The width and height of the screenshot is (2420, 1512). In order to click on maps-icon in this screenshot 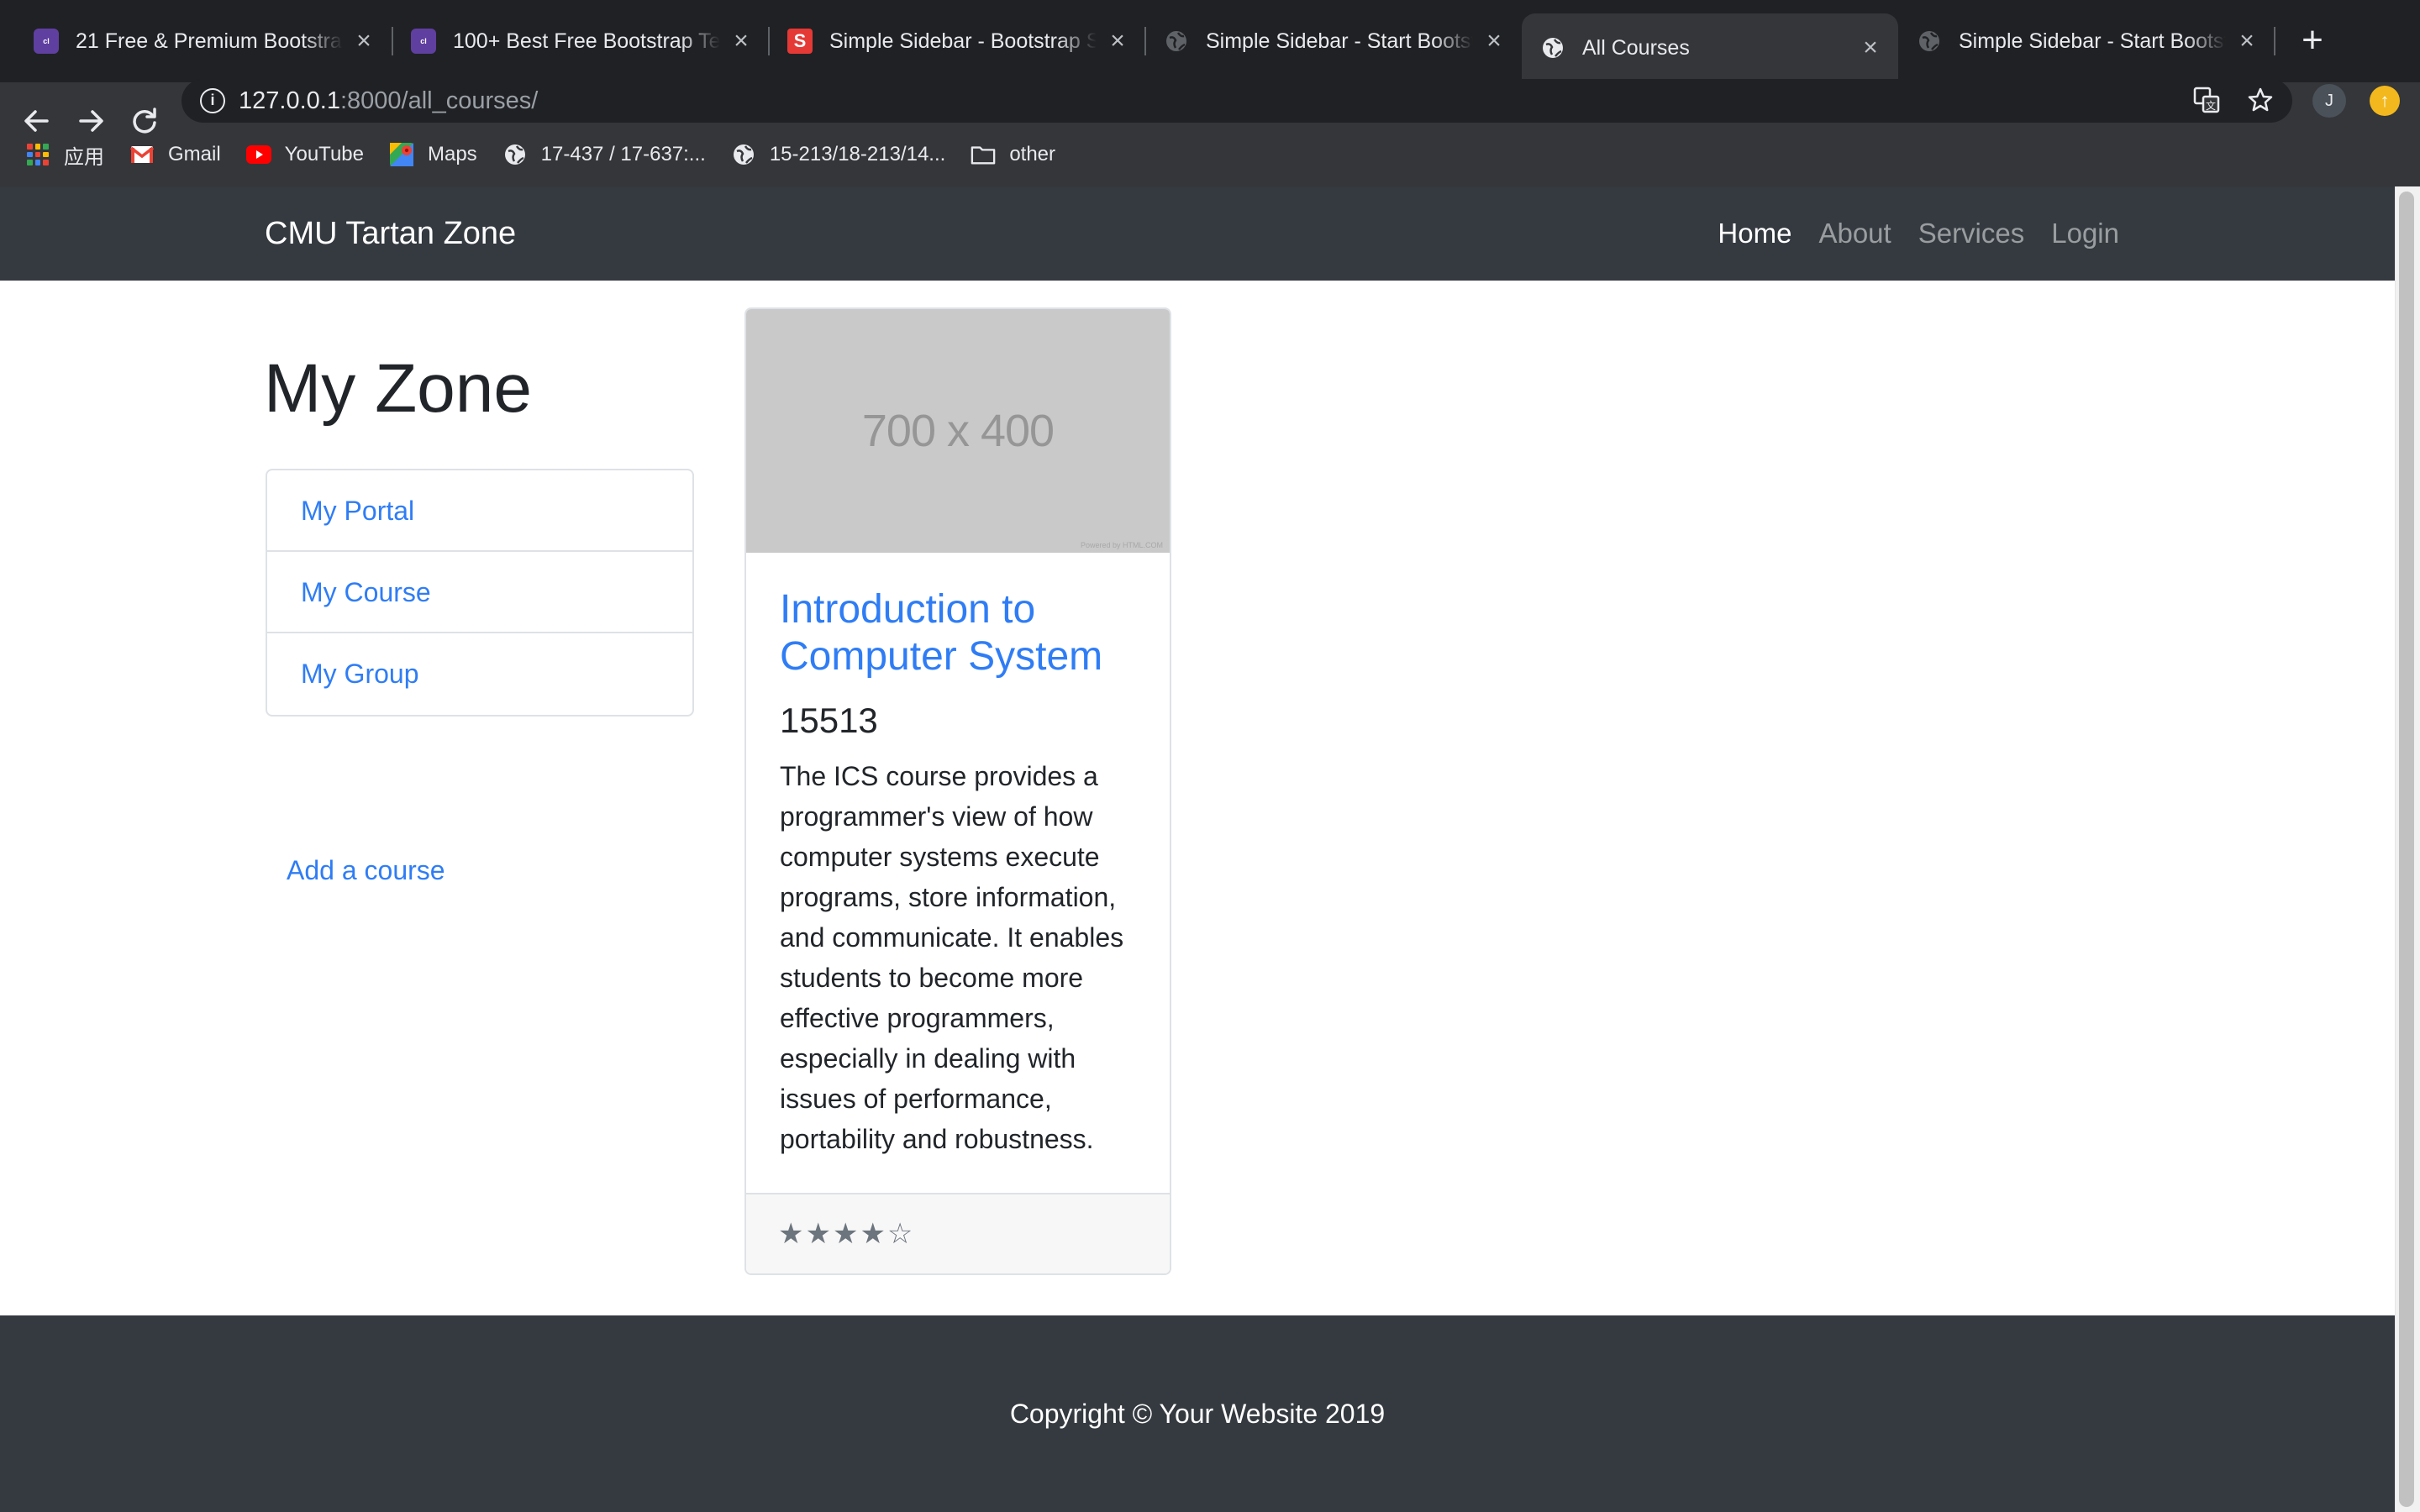, I will do `click(401, 154)`.